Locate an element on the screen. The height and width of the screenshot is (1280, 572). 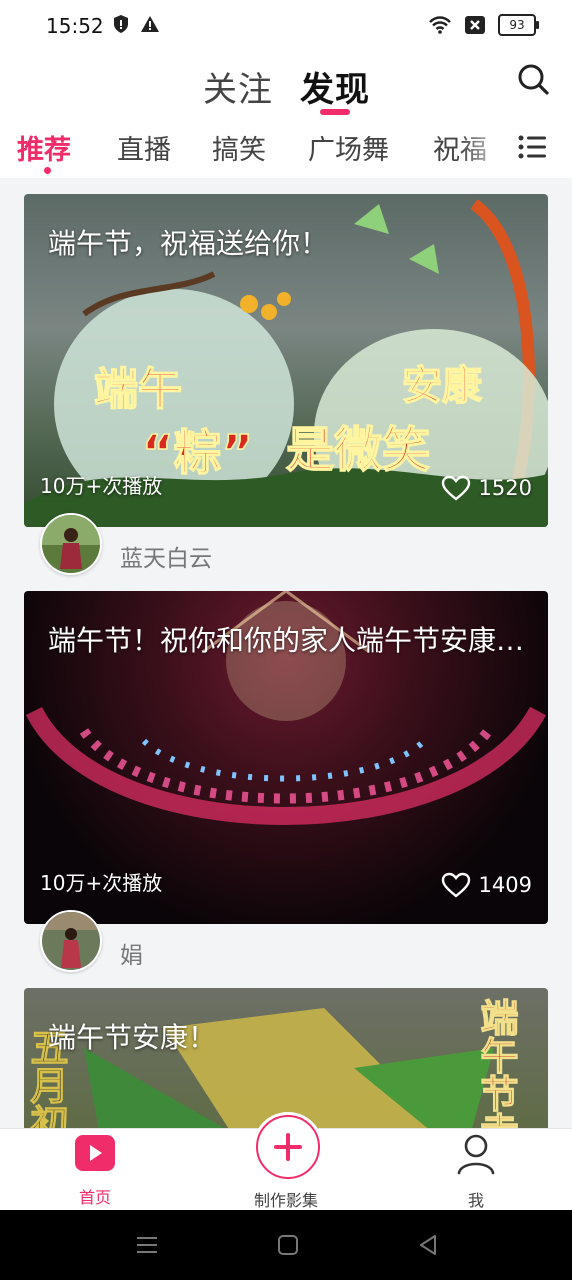
category-fade is located at coordinates (485, 150).